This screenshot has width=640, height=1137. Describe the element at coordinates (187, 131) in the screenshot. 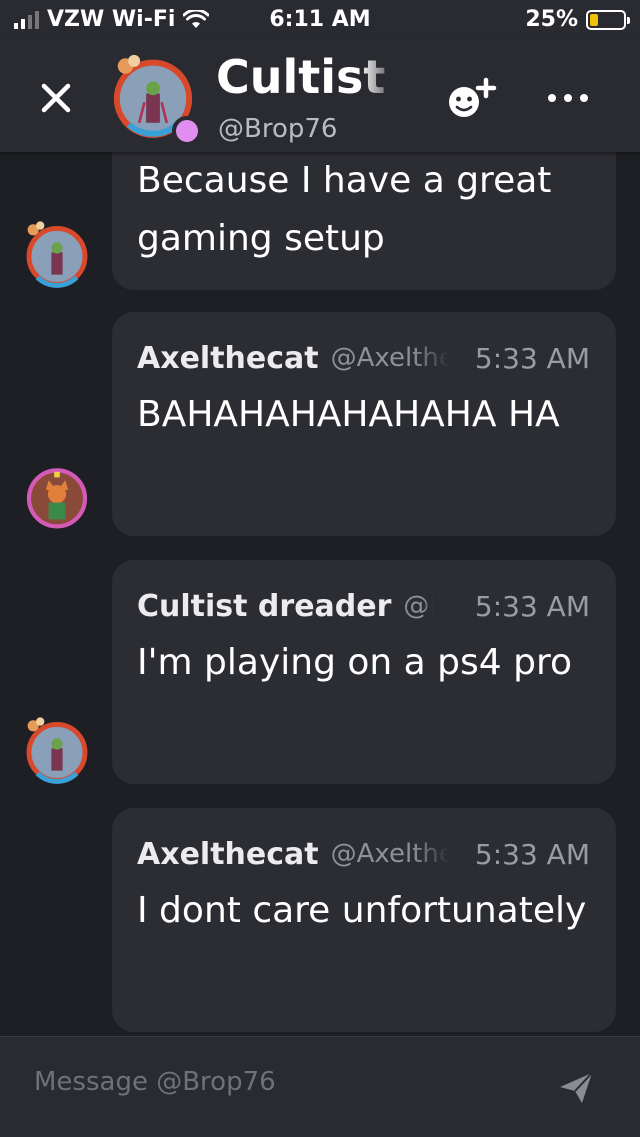

I see `presence-indicator` at that location.